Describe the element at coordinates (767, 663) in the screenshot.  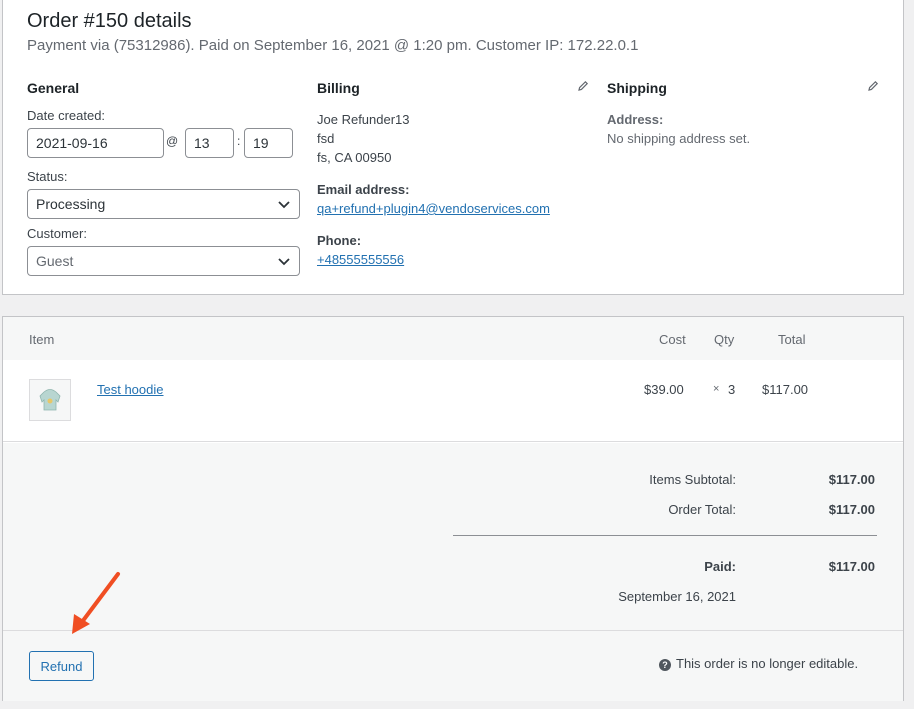
I see `not-editable-notice: This order is no longer editable.` at that location.